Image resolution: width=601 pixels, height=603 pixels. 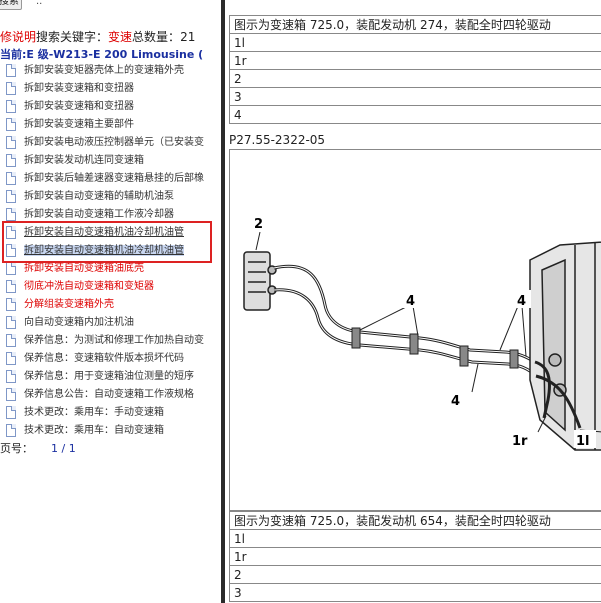 What do you see at coordinates (120, 37) in the screenshot?
I see `keyword-value: 变速` at bounding box center [120, 37].